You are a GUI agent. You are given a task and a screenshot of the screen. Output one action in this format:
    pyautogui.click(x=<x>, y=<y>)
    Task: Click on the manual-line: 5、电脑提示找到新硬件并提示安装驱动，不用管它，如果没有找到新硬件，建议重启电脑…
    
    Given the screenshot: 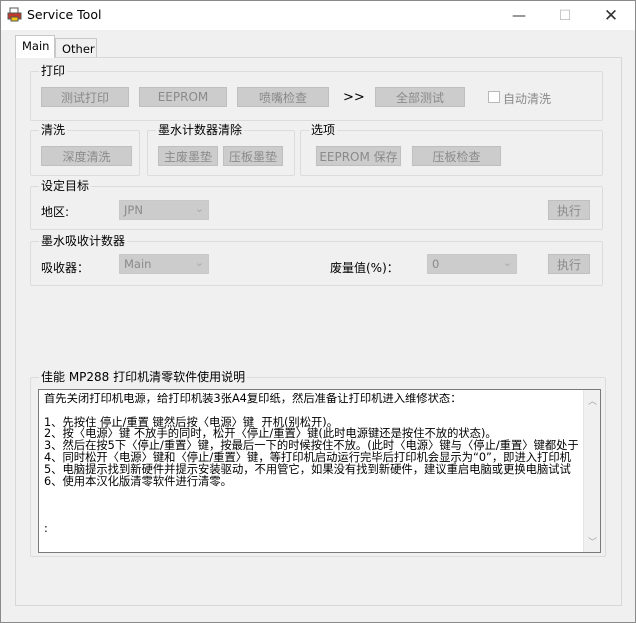 What is the action you would take?
    pyautogui.click(x=307, y=469)
    